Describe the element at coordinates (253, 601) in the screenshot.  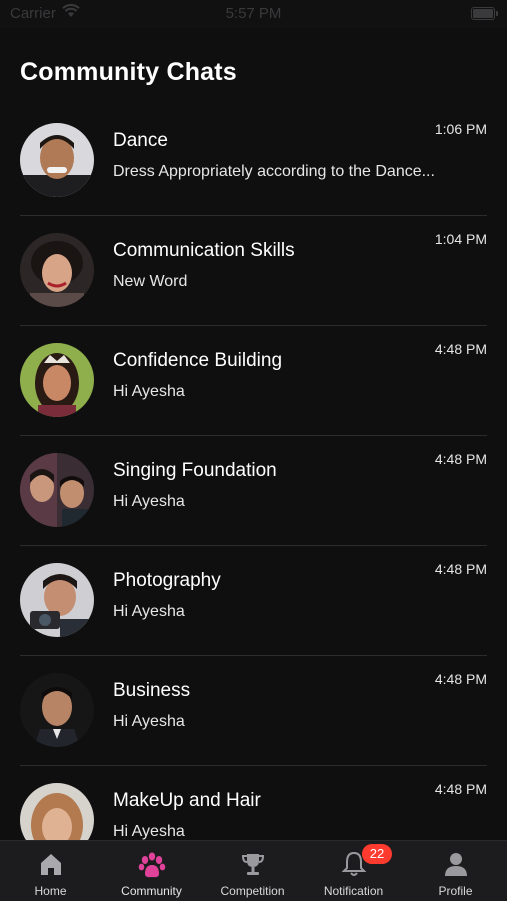
I see `chat-item-photography: Photography Hi Ayesha 4:48 PM` at that location.